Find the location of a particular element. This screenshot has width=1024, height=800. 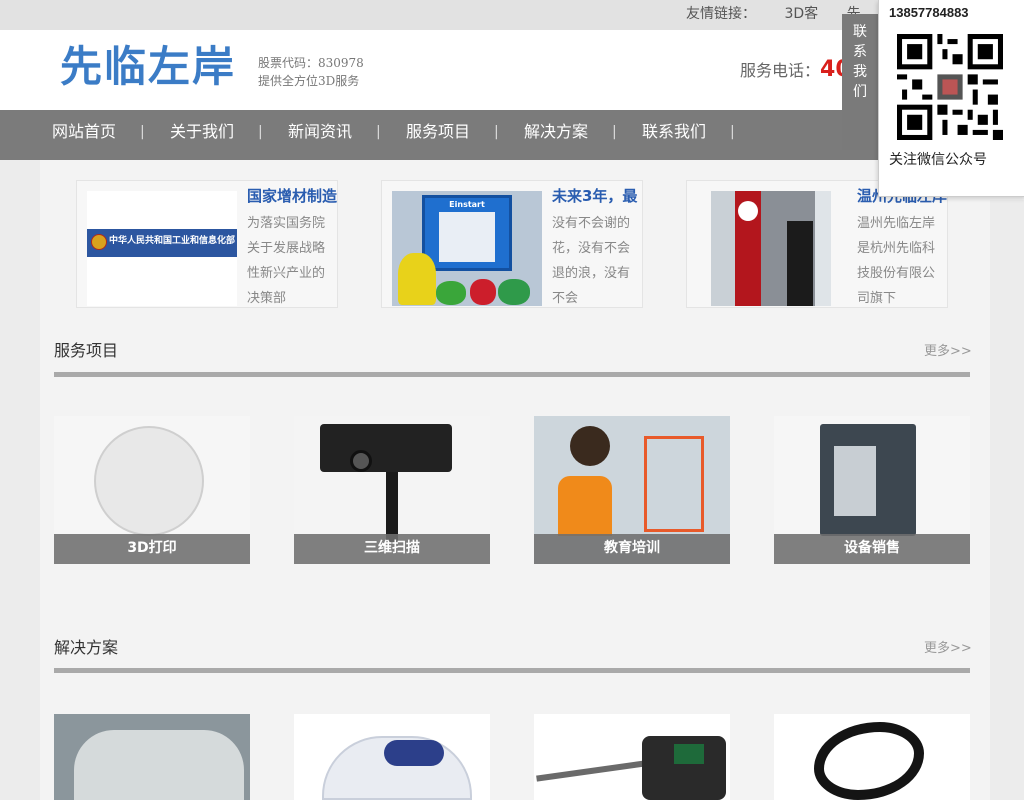

sculpture is located at coordinates (869, 761).